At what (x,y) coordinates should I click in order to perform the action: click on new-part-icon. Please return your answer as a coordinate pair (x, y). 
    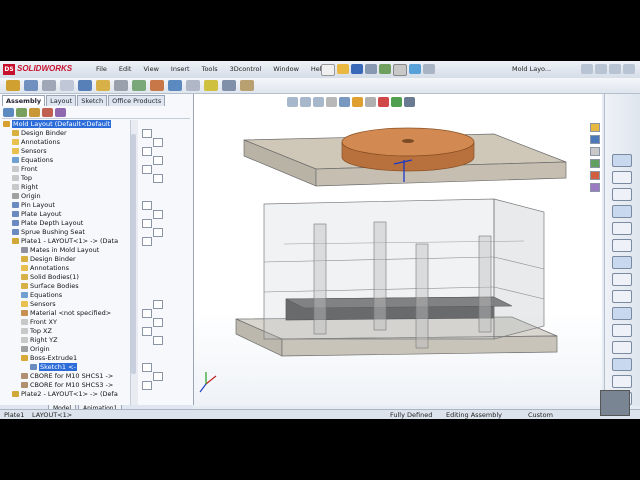
    Looking at the image, I should click on (13, 85).